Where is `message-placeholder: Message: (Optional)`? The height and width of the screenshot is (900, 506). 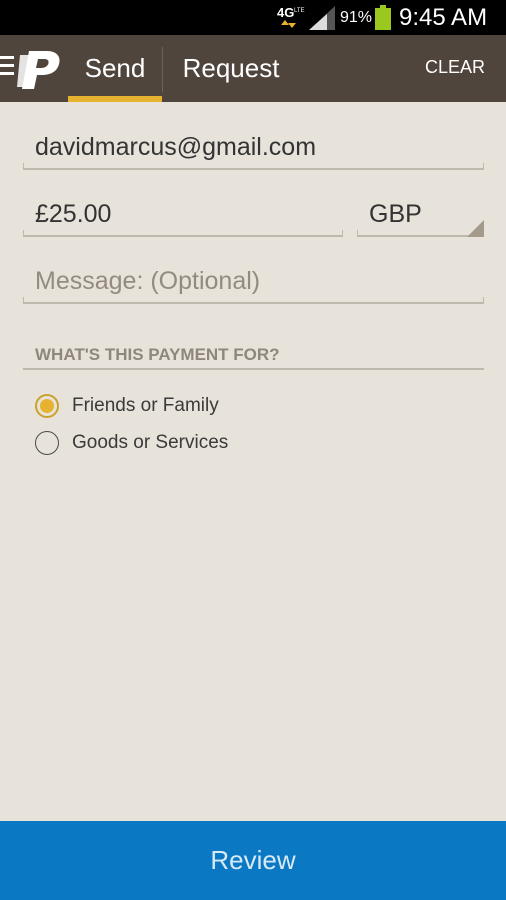 message-placeholder: Message: (Optional) is located at coordinates (148, 280).